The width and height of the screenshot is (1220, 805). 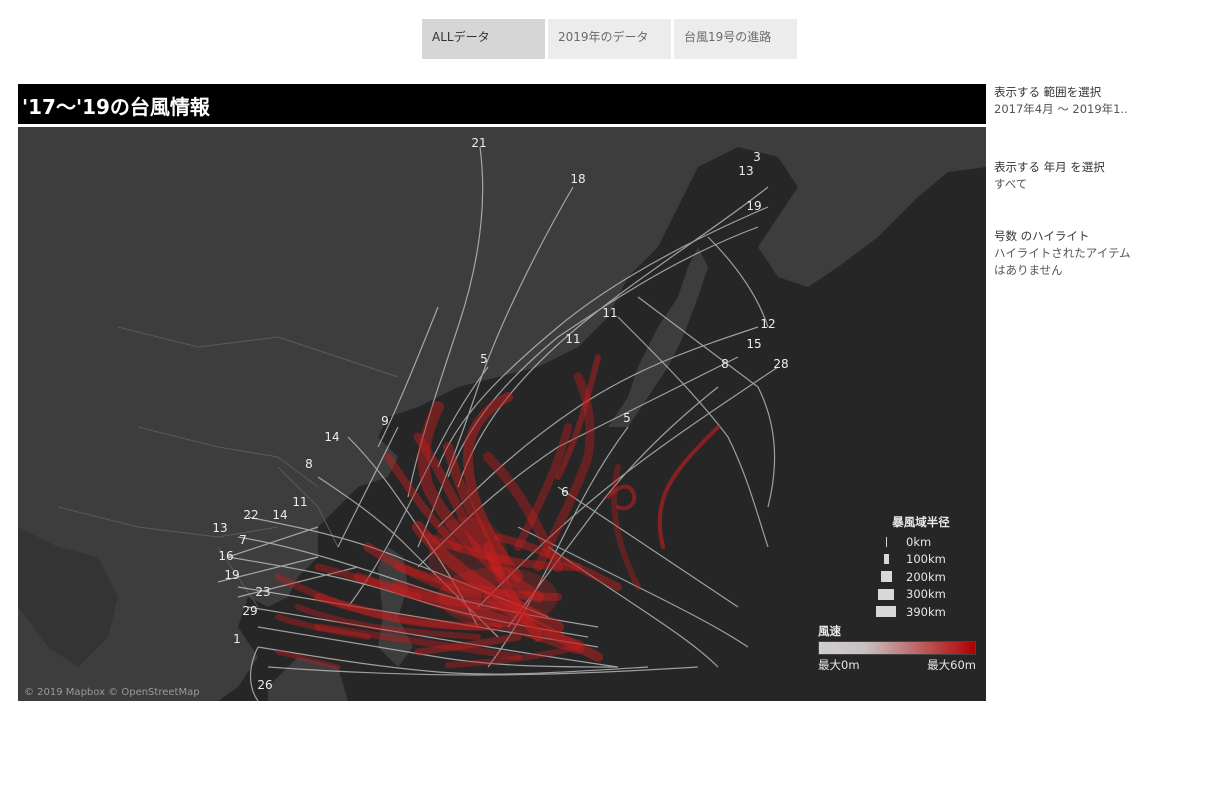 What do you see at coordinates (565, 492) in the screenshot?
I see `storm-label: 6` at bounding box center [565, 492].